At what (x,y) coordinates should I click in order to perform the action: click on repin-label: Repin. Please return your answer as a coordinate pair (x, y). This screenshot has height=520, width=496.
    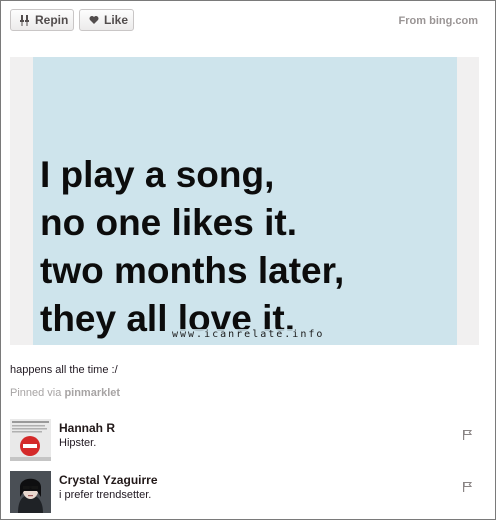
    Looking at the image, I should click on (52, 20).